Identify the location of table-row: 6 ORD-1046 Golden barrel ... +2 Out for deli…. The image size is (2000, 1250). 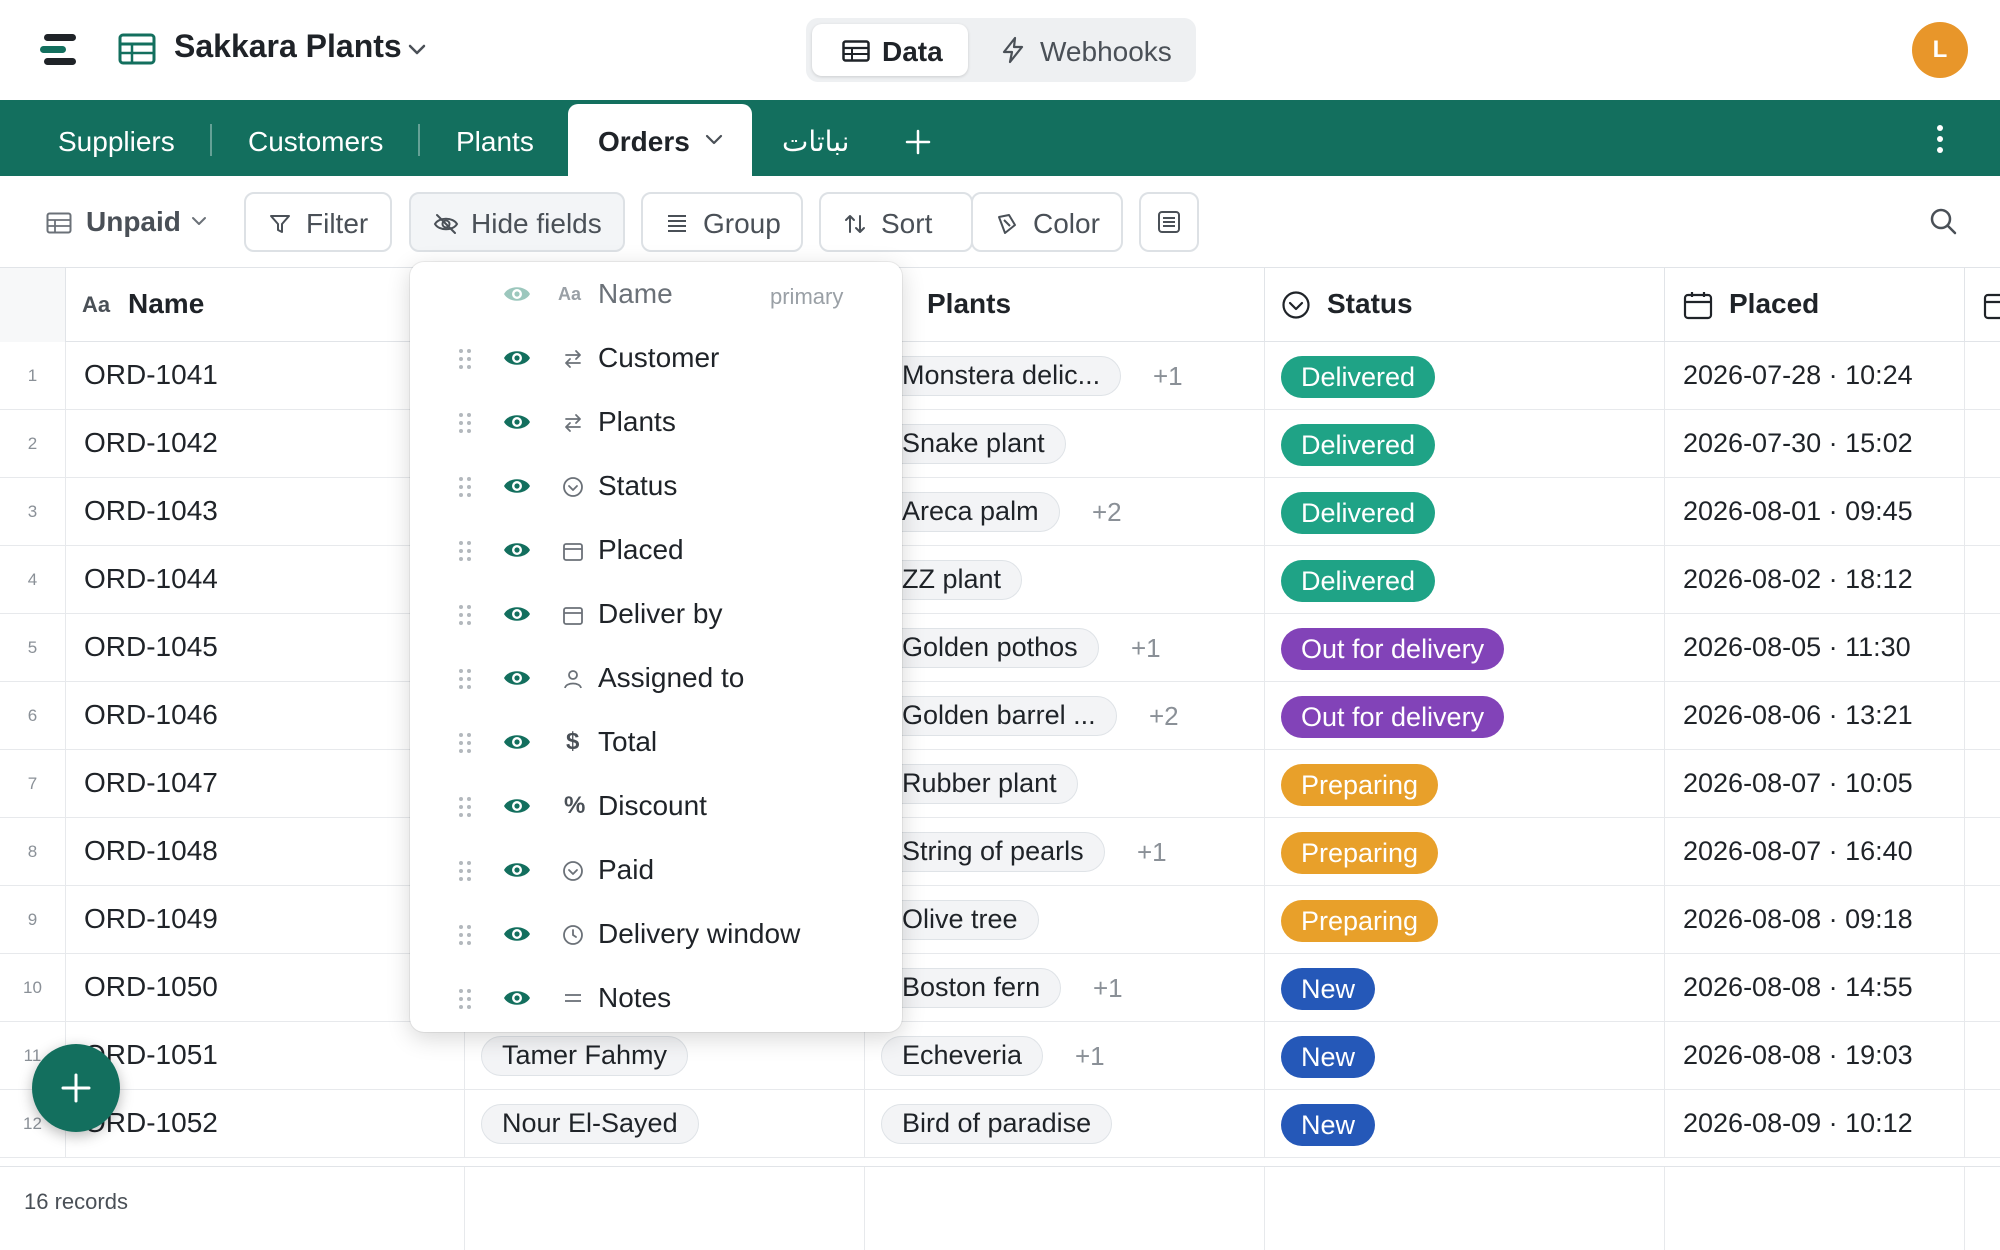
(1000, 716).